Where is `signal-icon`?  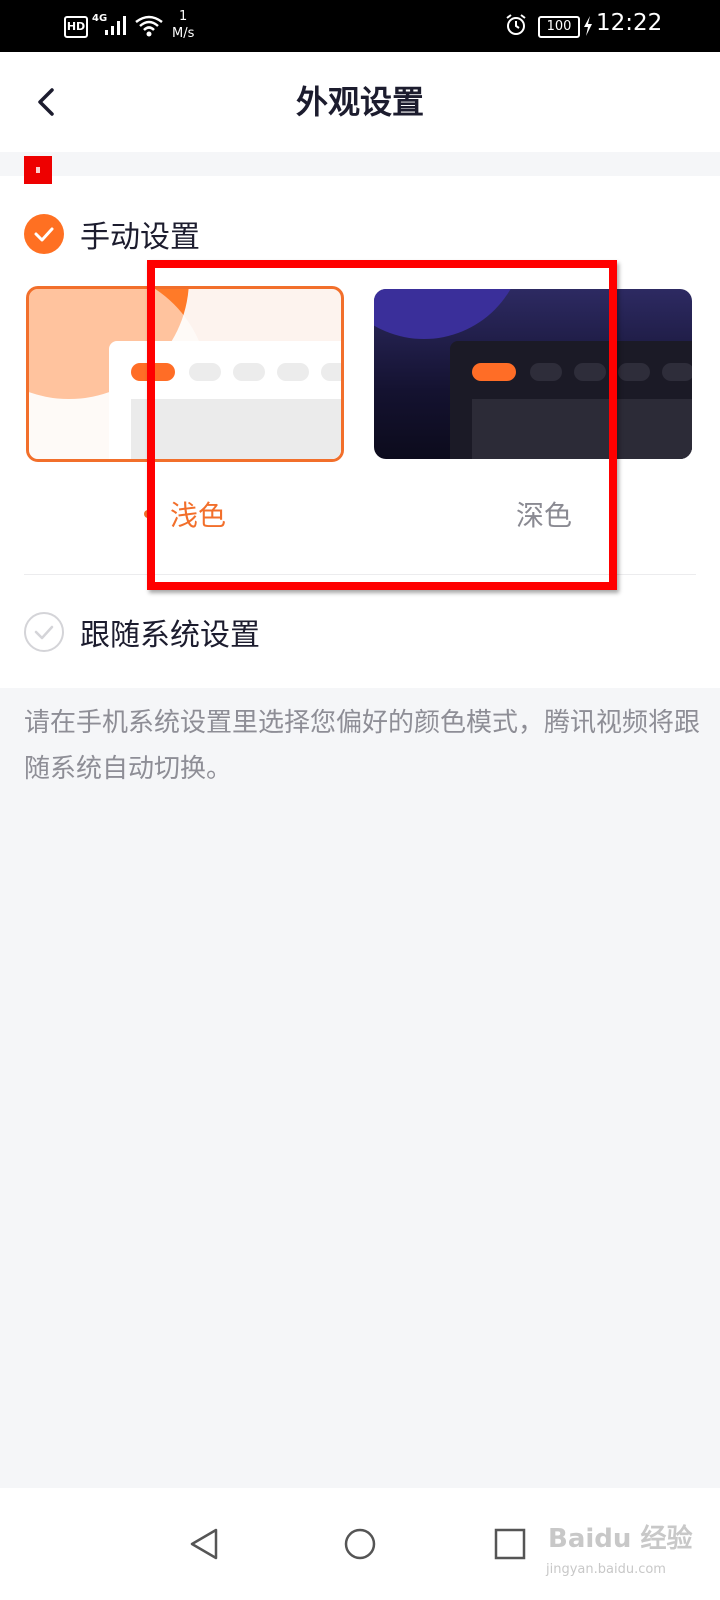
signal-icon is located at coordinates (115, 25).